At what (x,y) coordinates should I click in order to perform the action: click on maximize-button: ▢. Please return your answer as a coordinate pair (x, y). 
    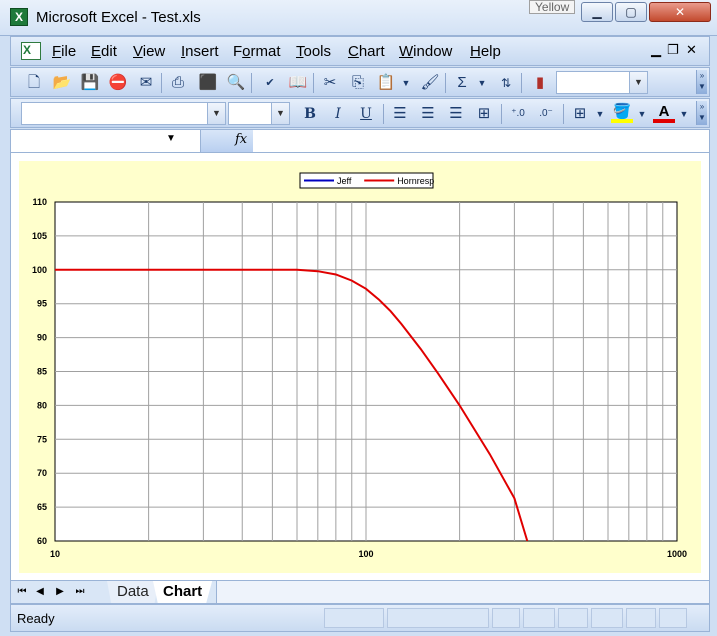
    Looking at the image, I should click on (631, 12).